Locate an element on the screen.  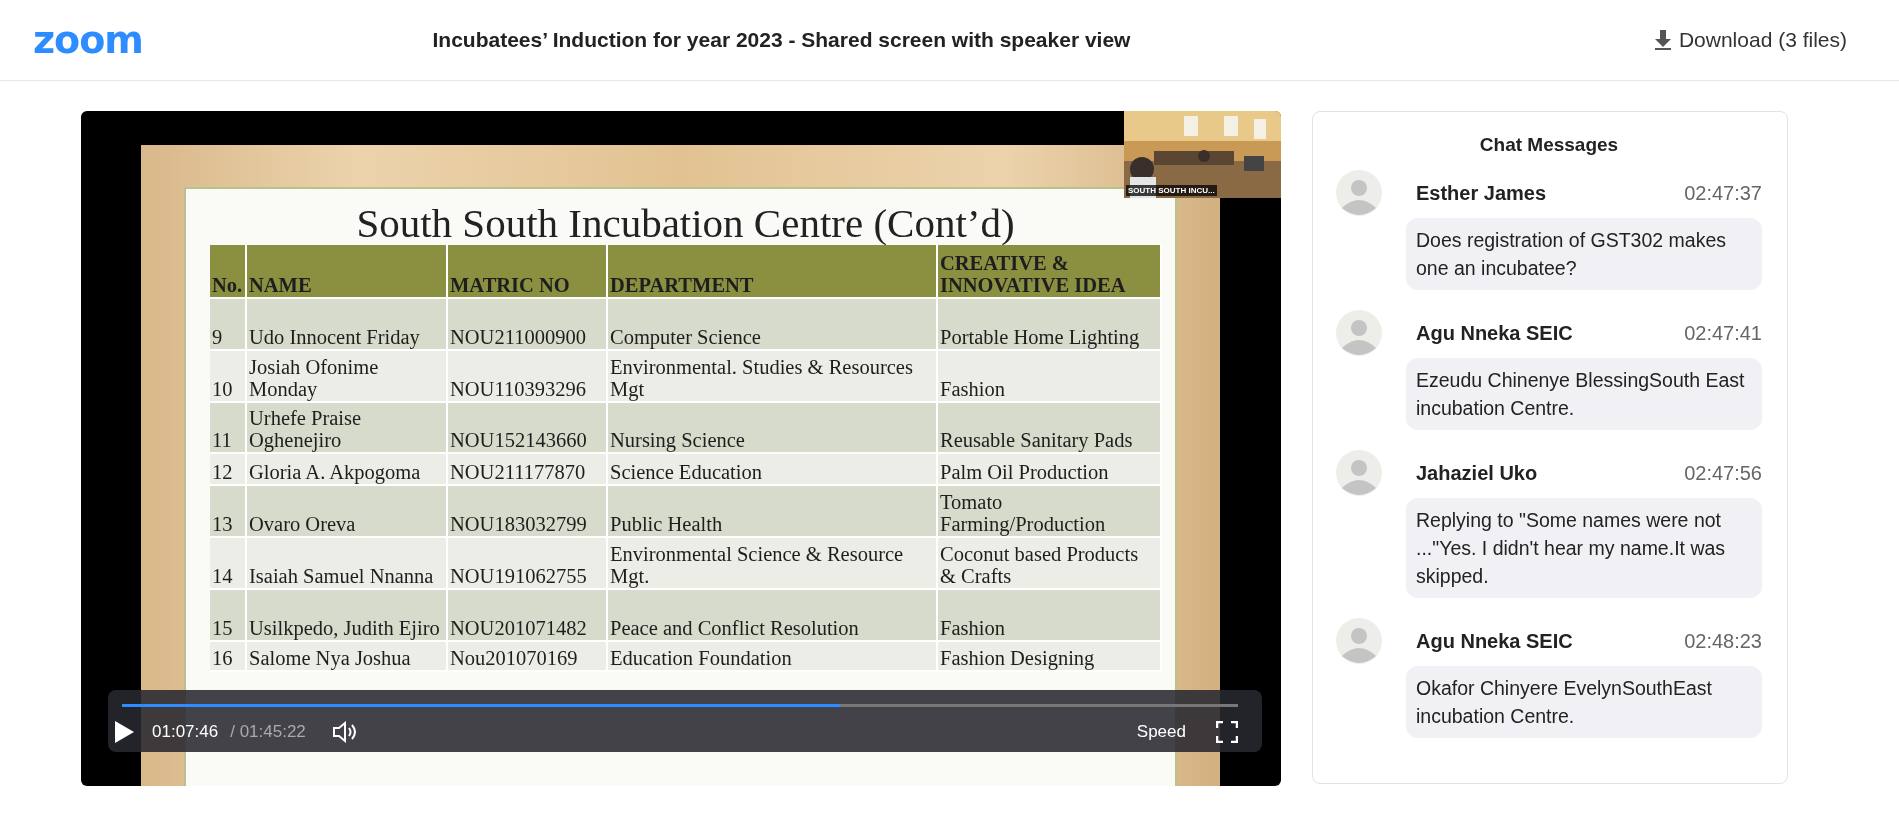
recording-title: Incubatees’ Induction for year 2023 - Shared screen with speaker view is located at coordinates (781, 40).